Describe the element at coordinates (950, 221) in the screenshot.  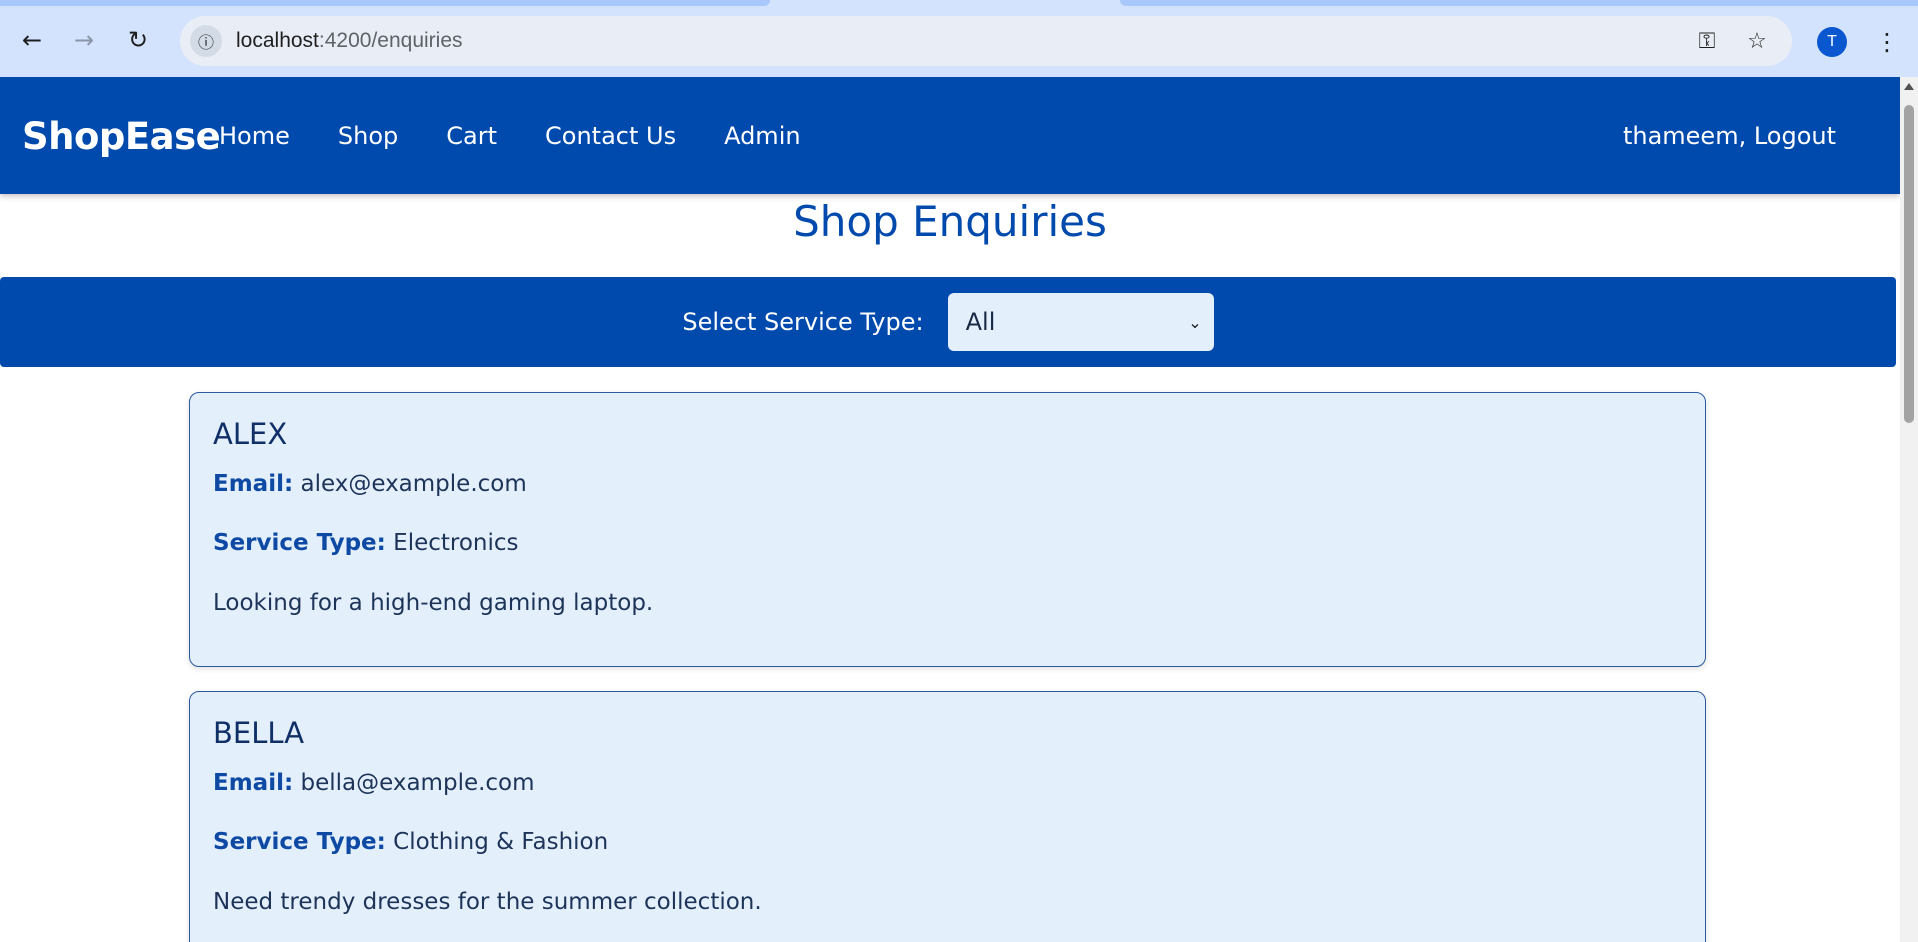
I see `page-title: Shop Enquiries` at that location.